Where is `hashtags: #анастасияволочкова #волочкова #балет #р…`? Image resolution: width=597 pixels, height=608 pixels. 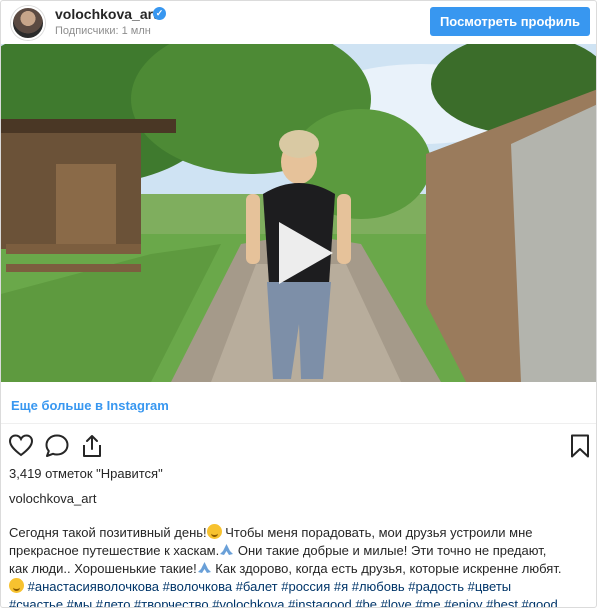 hashtags: #анастасияволочкова #волочкова #балет #р… is located at coordinates (268, 586).